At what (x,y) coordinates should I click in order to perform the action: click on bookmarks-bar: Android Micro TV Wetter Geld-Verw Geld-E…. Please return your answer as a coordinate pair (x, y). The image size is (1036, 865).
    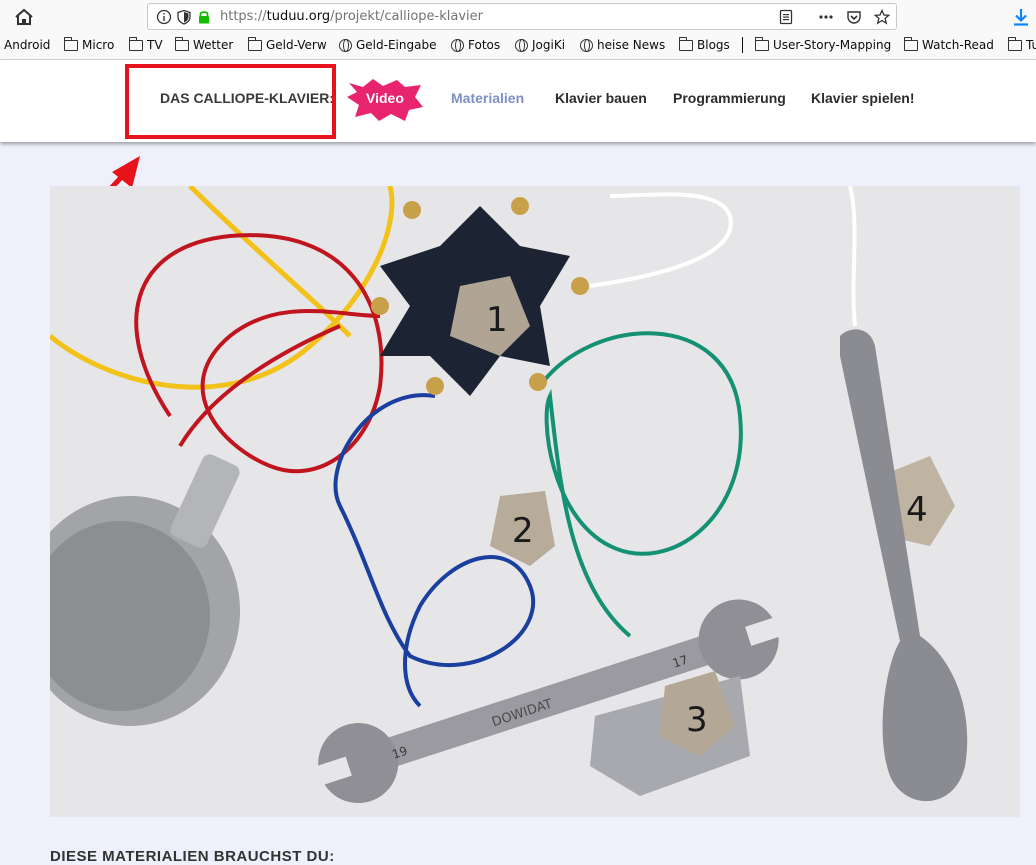
    Looking at the image, I should click on (518, 46).